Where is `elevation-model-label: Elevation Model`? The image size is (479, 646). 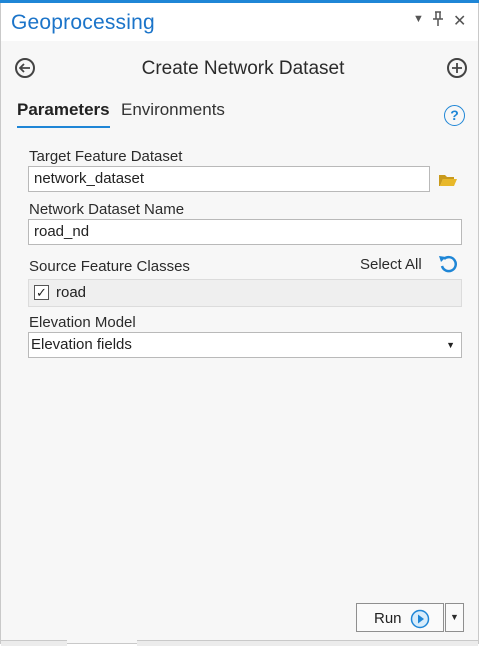
elevation-model-label: Elevation Model is located at coordinates (82, 322).